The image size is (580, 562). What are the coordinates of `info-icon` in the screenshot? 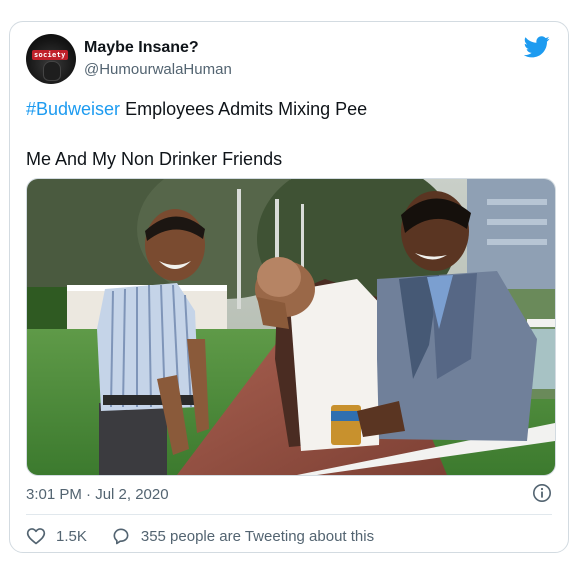 It's located at (542, 493).